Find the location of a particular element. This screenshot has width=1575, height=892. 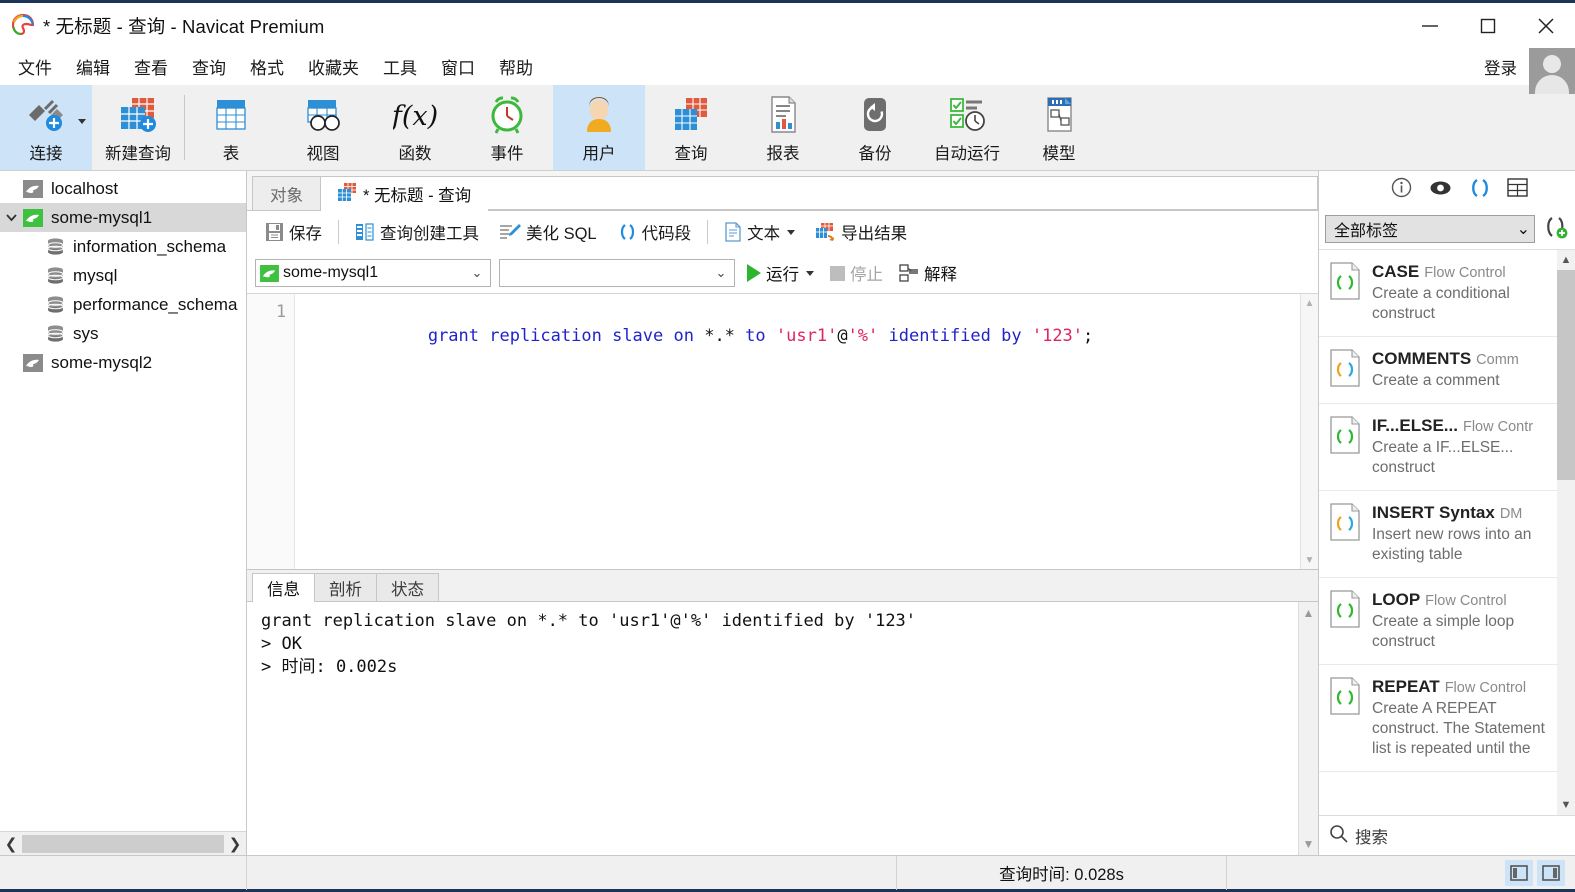

menu-edit: 编辑 is located at coordinates (93, 66).